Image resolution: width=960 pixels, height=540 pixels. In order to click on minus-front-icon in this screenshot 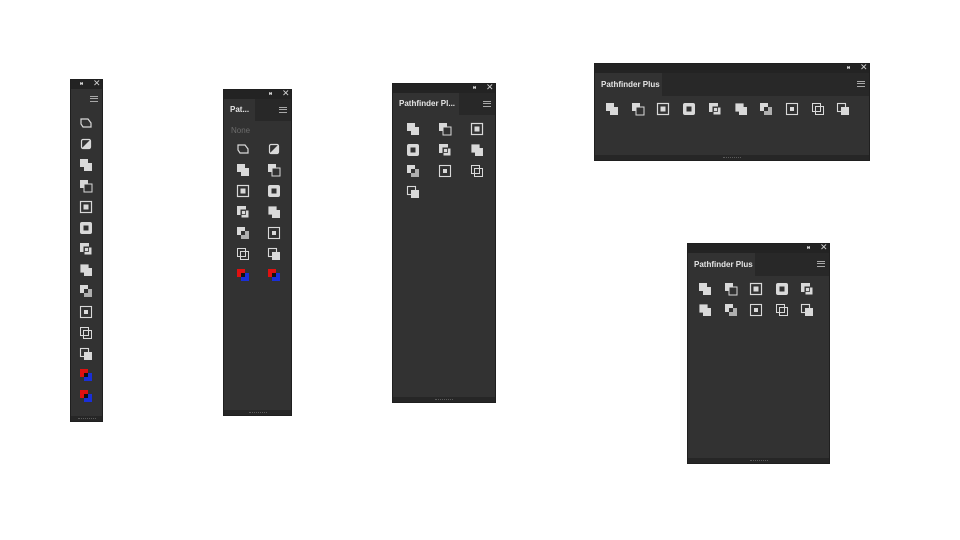, I will do `click(86, 186)`.